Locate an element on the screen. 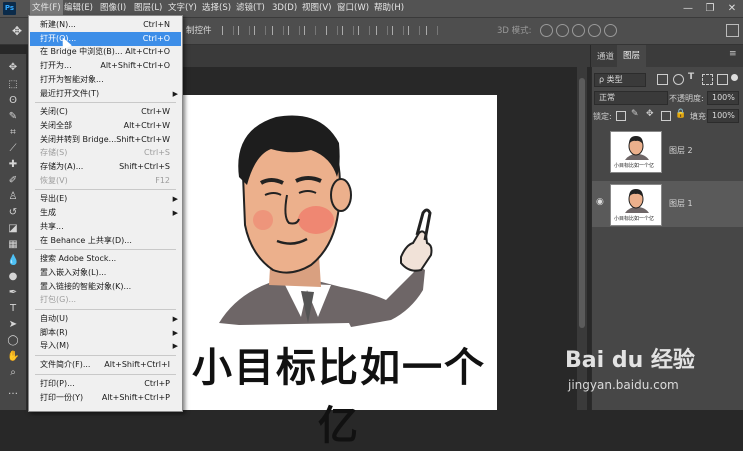 This screenshot has width=743, height=451. file-menu-item-0: 新建(N)... Ctrl+N is located at coordinates (105, 25).